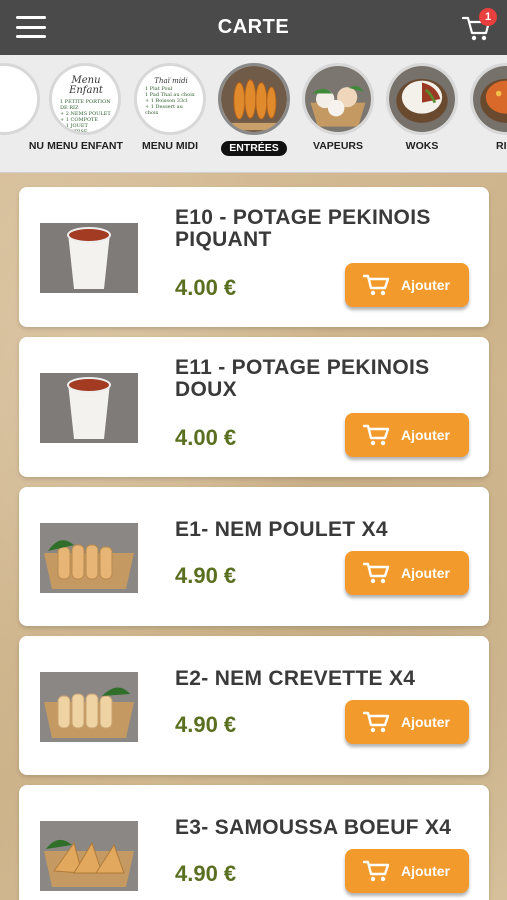  Describe the element at coordinates (89, 856) in the screenshot. I see `samoussa-tray-image` at that location.